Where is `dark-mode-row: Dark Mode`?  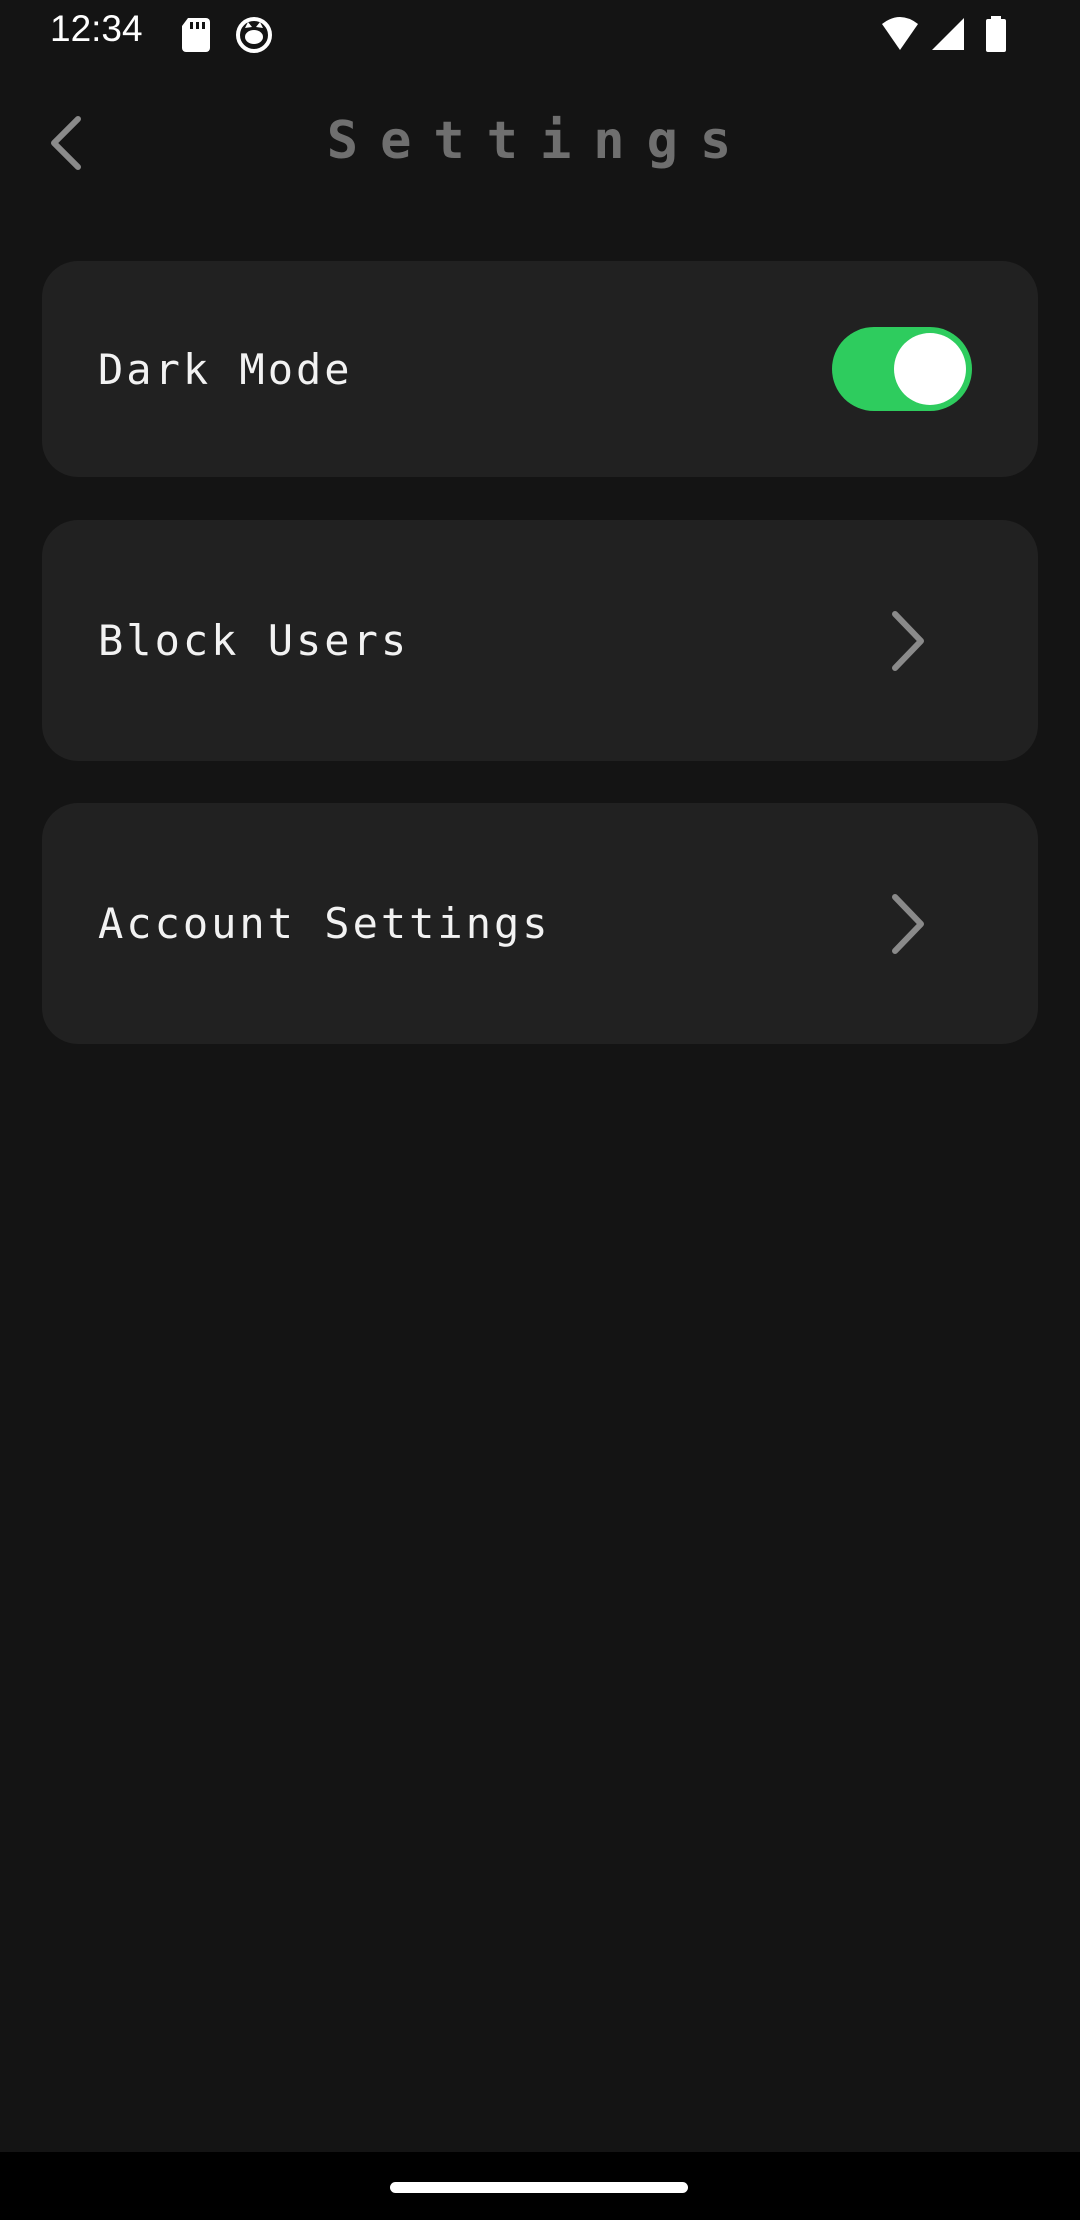 dark-mode-row: Dark Mode is located at coordinates (540, 369).